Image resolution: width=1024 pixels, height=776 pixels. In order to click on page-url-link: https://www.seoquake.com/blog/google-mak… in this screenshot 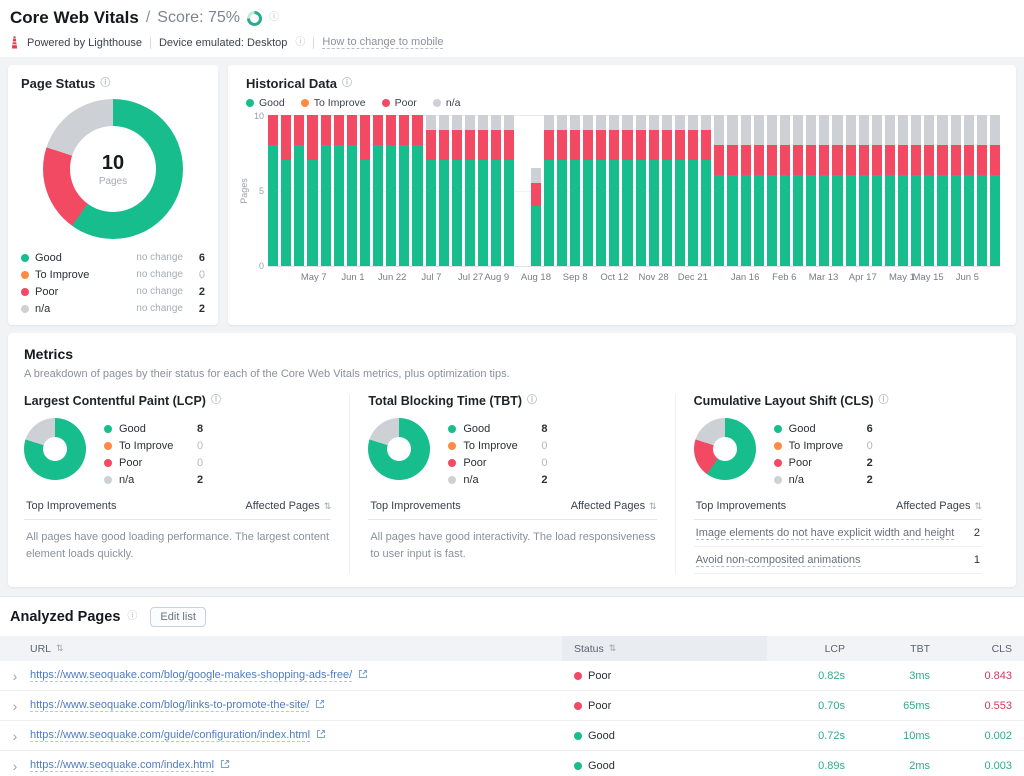, I will do `click(191, 675)`.